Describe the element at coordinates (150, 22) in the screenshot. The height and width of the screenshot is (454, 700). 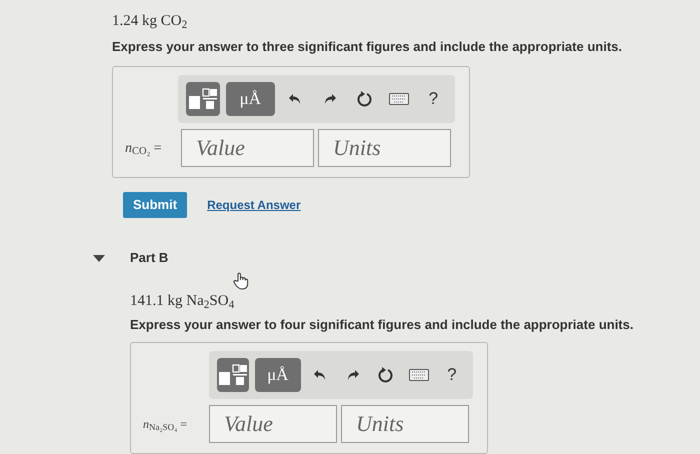
I see `given-quantity: 1.24 kg CO$_{2}$` at that location.